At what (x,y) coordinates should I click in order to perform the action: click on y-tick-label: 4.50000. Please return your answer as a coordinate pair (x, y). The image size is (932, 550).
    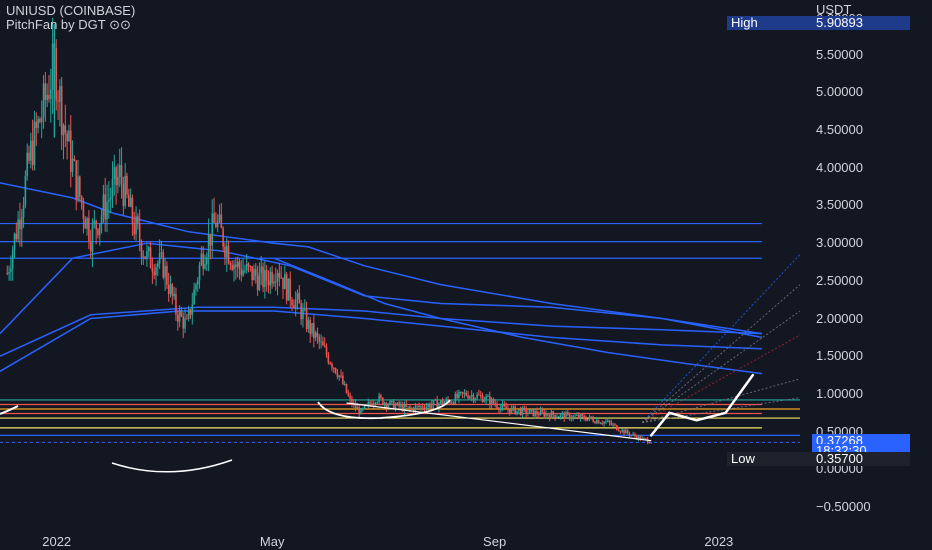
    Looking at the image, I should click on (839, 130).